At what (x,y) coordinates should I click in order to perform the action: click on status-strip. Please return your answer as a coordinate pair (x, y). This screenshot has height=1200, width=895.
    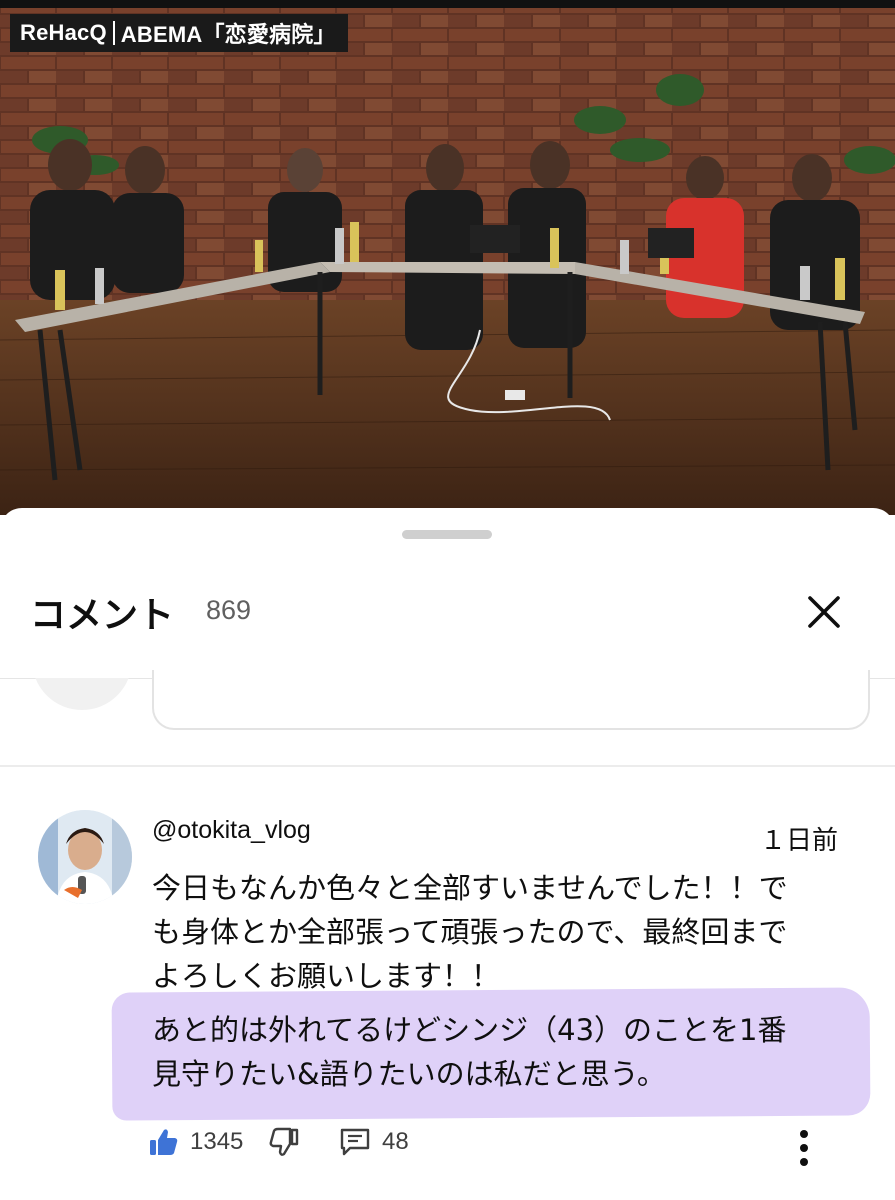
    Looking at the image, I should click on (447, 4).